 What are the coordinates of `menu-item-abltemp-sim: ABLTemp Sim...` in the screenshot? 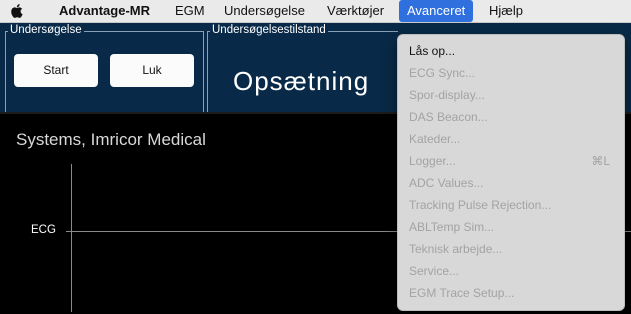 It's located at (451, 227).